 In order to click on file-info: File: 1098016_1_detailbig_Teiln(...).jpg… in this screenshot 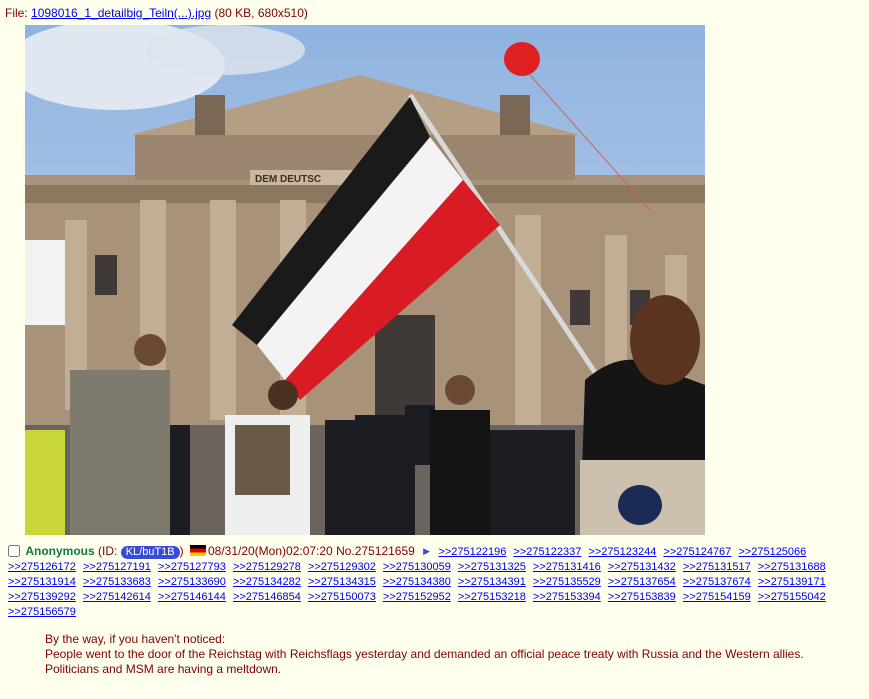, I will do `click(156, 13)`.